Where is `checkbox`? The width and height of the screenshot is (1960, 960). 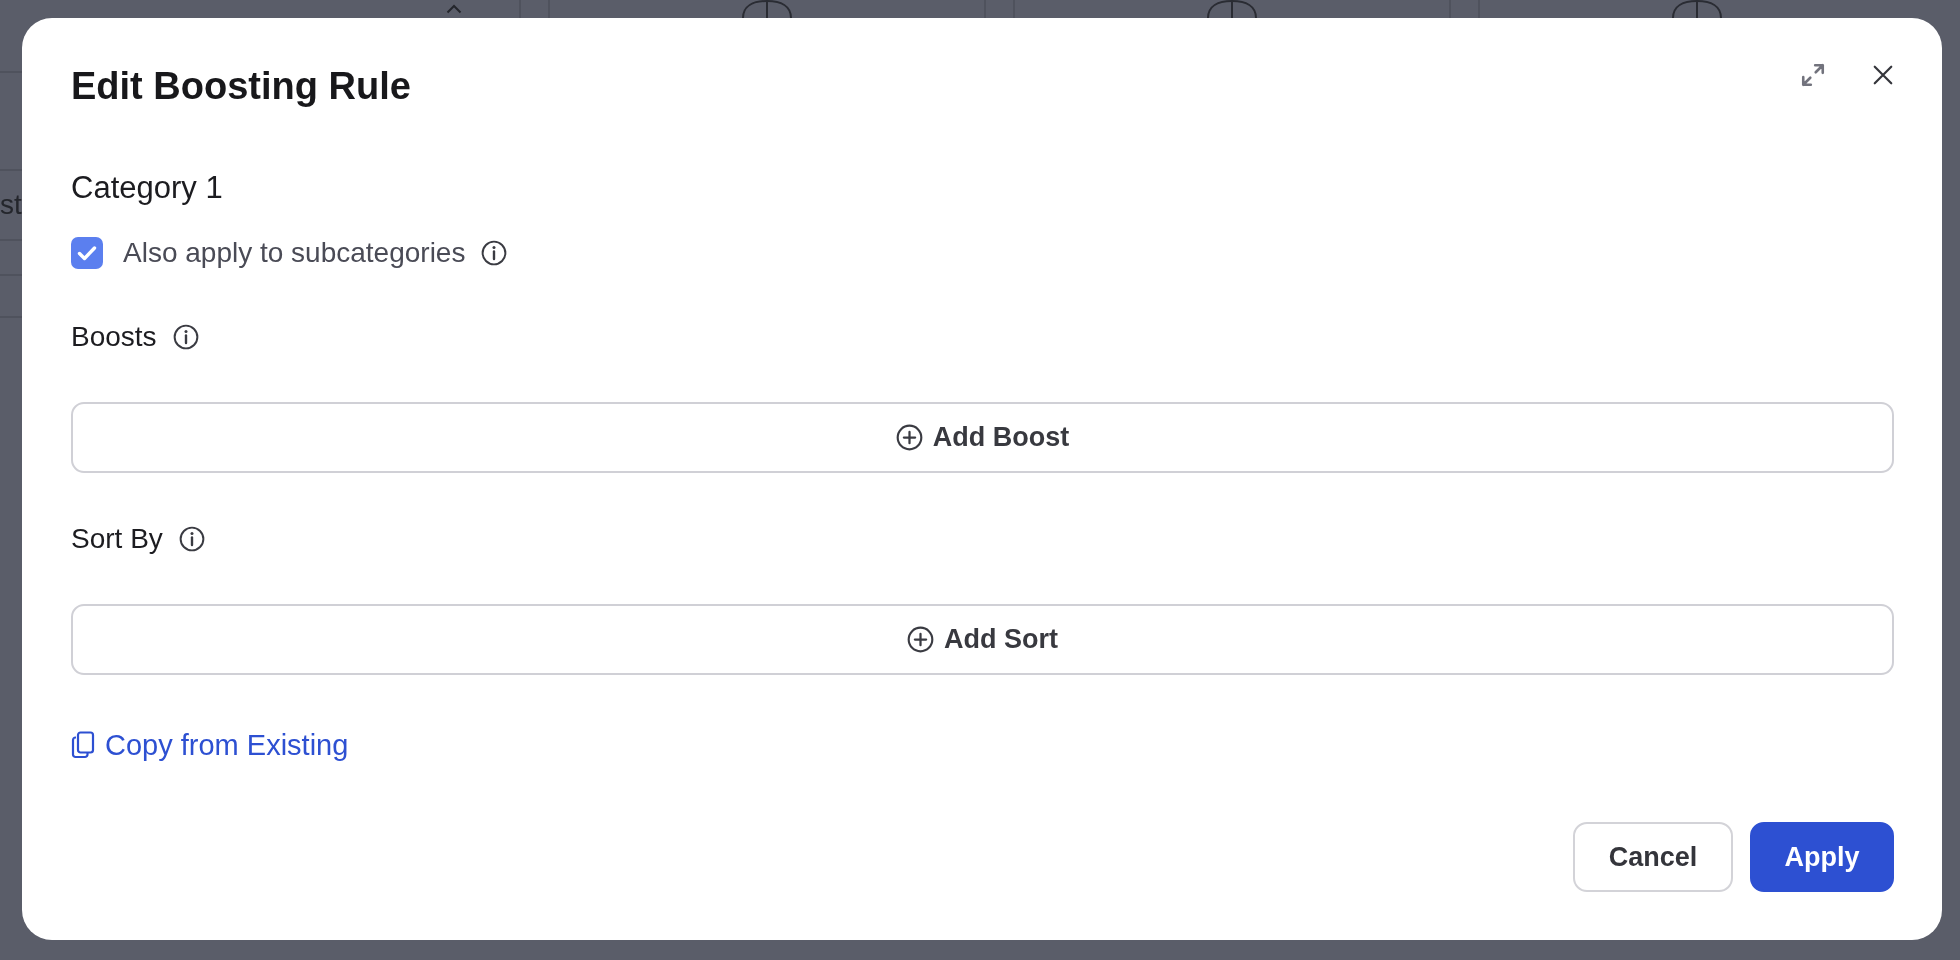 checkbox is located at coordinates (87, 253).